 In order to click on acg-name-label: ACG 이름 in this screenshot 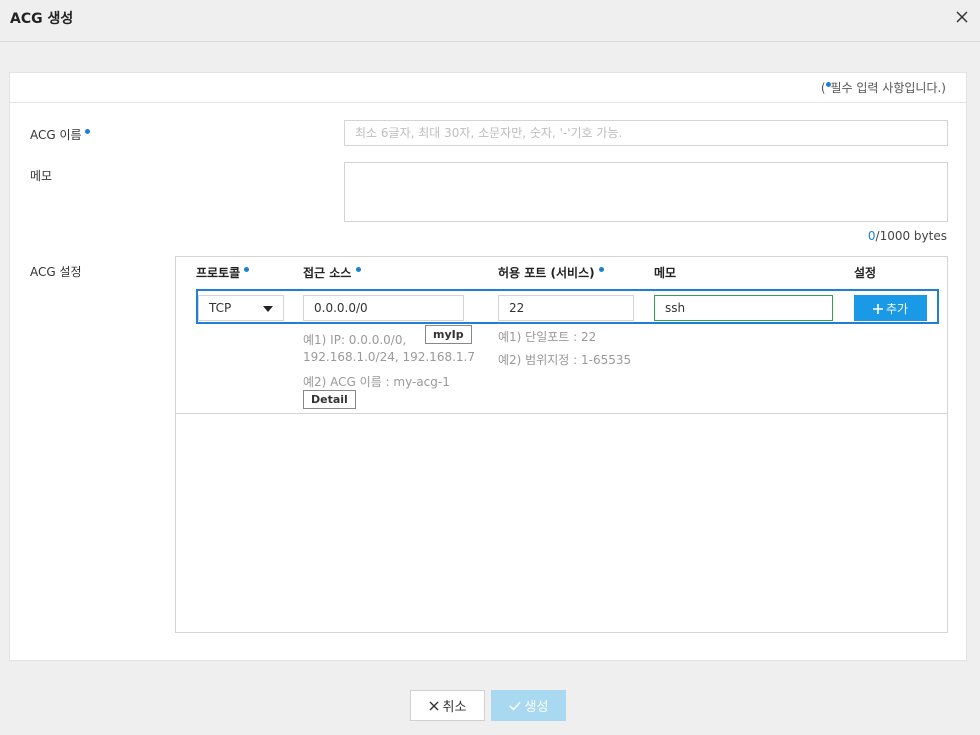, I will do `click(60, 134)`.